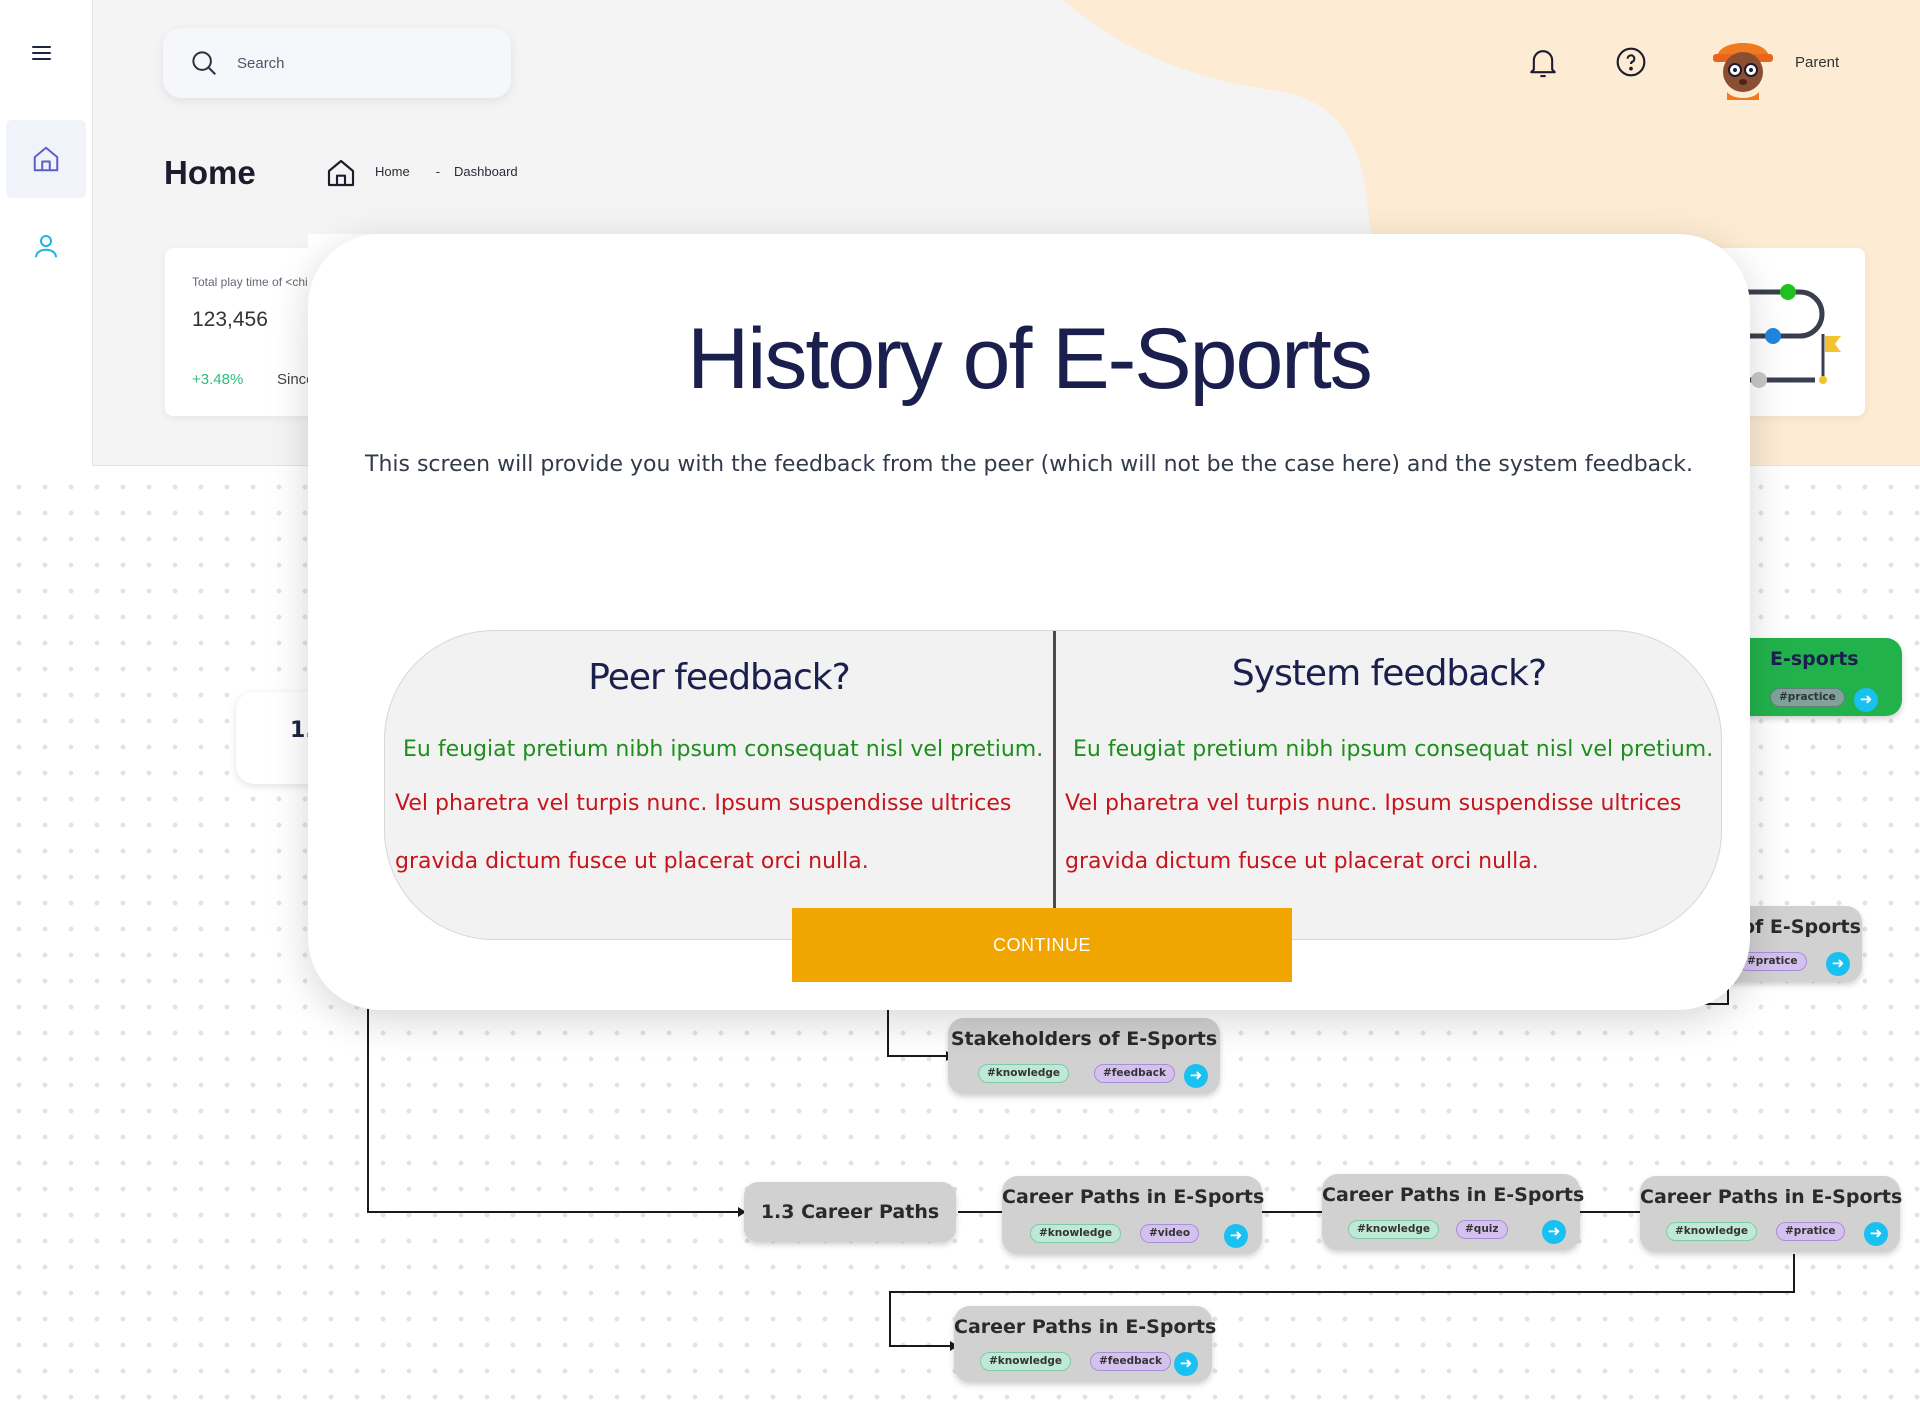 This screenshot has width=1920, height=1408. I want to click on sidebar-item-profile, so click(46, 246).